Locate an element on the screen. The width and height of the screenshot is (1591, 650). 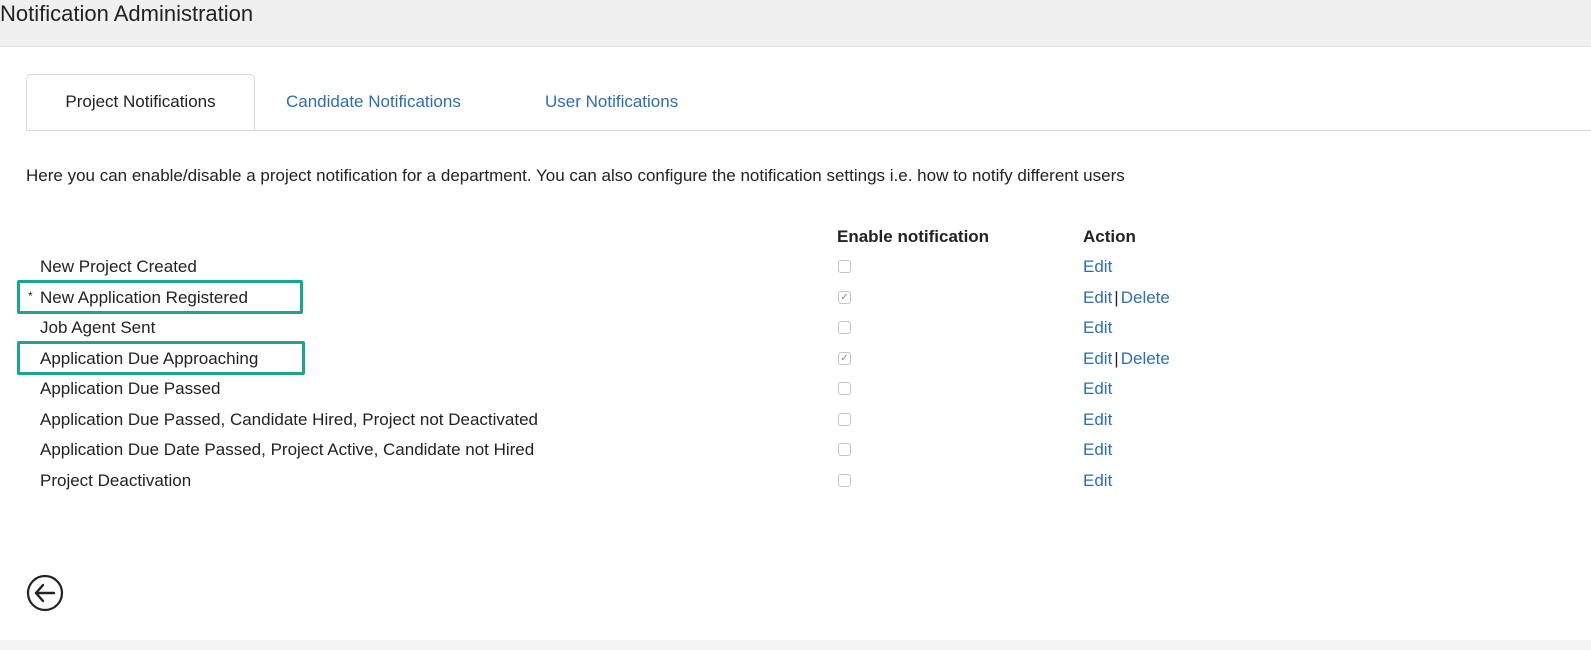
notification-row: Application Due Approaching ✓ Edit | Delete is located at coordinates (795, 357).